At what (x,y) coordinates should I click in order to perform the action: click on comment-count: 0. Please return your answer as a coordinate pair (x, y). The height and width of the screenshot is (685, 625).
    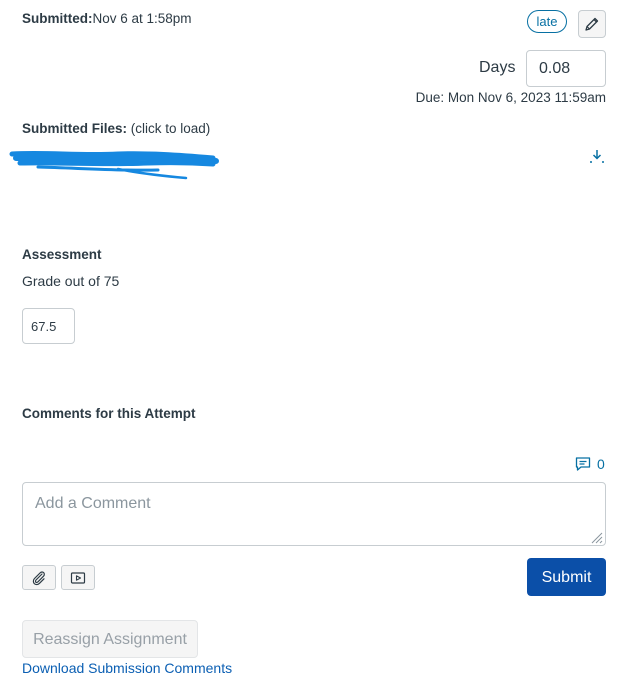
    Looking at the image, I should click on (590, 464).